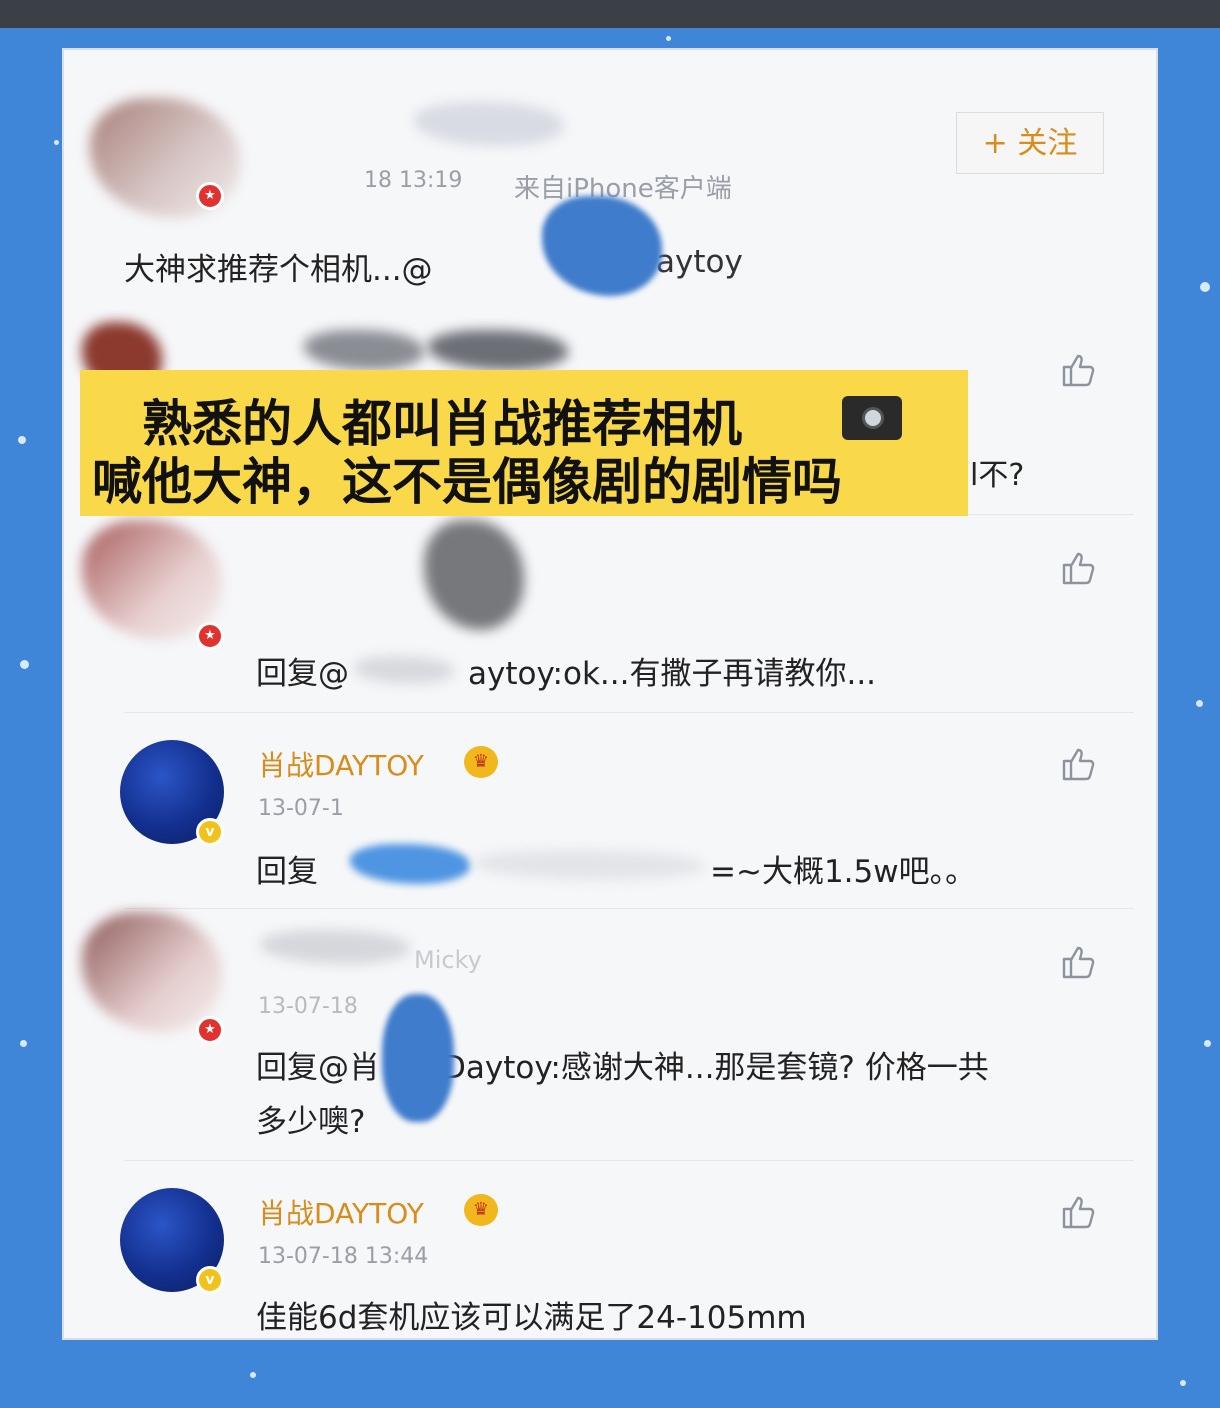  What do you see at coordinates (610, 14) in the screenshot?
I see `status-bar` at bounding box center [610, 14].